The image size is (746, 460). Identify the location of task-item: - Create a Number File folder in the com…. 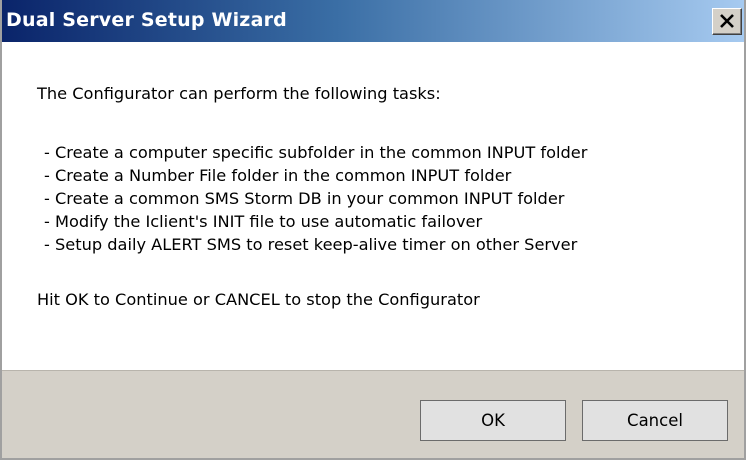
(278, 175).